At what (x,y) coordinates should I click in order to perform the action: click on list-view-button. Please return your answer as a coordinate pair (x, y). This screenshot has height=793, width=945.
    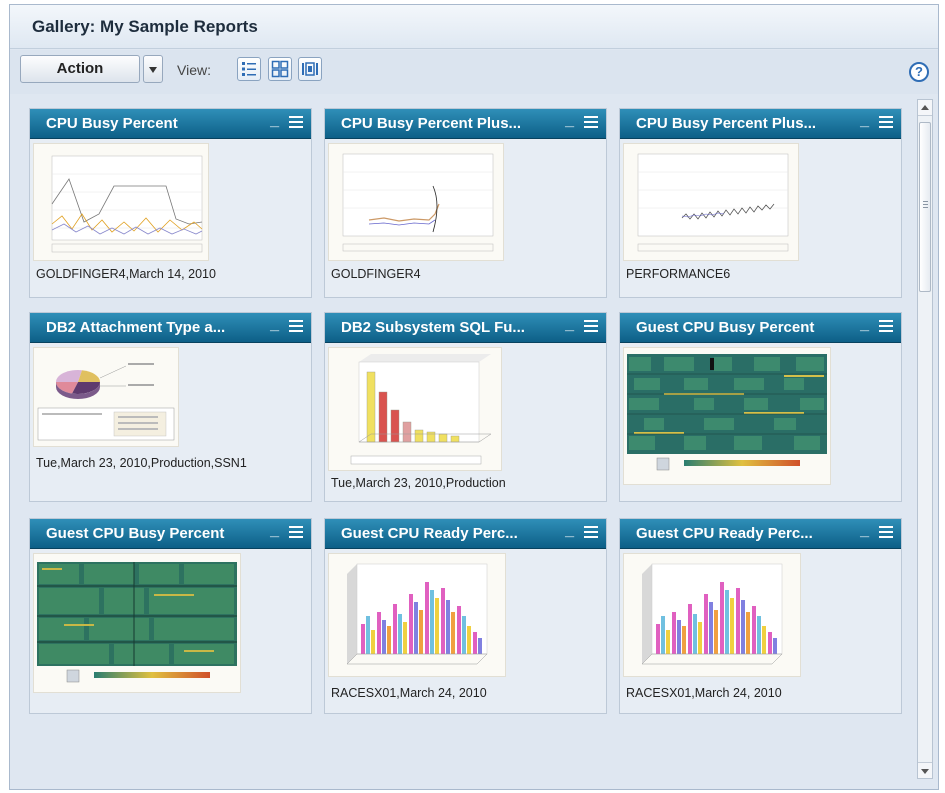
    Looking at the image, I should click on (249, 69).